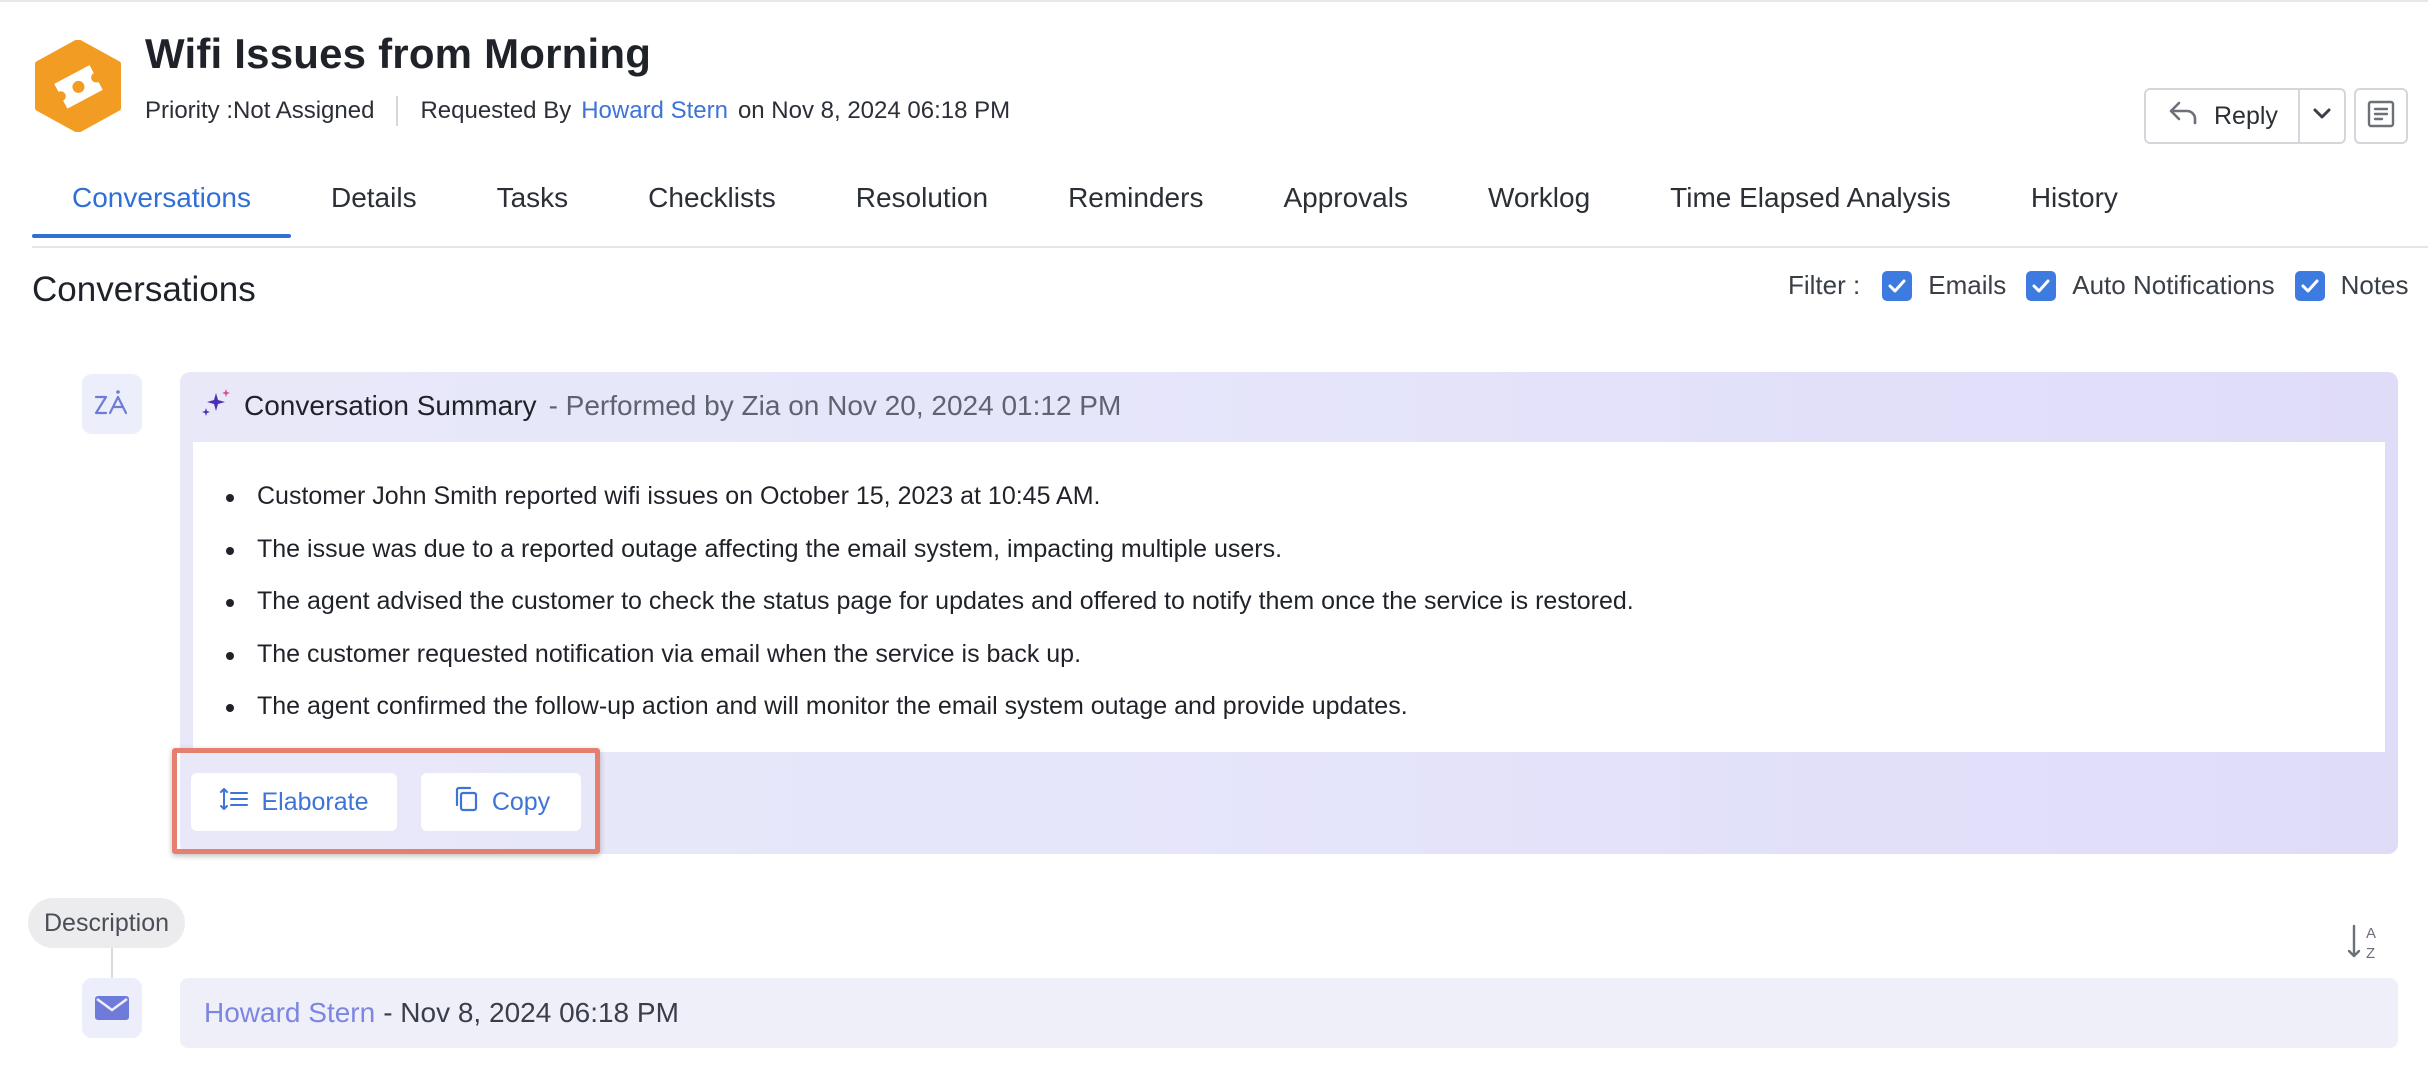 This screenshot has width=2428, height=1076. Describe the element at coordinates (2074, 202) in the screenshot. I see `tab-history: History` at that location.